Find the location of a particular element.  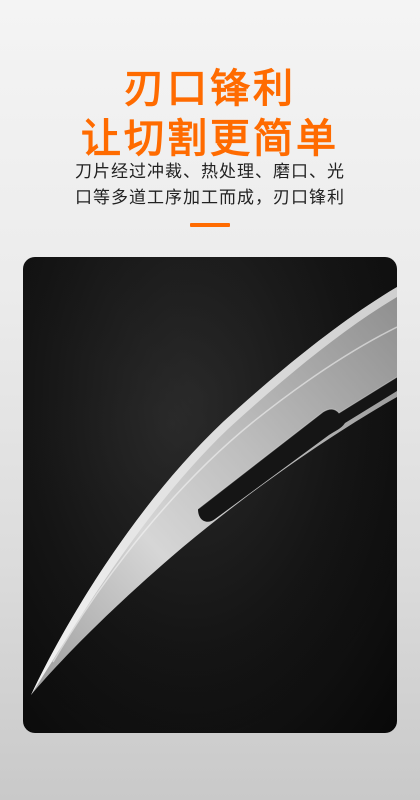

headline-line-1: 刃口锋利 is located at coordinates (210, 89).